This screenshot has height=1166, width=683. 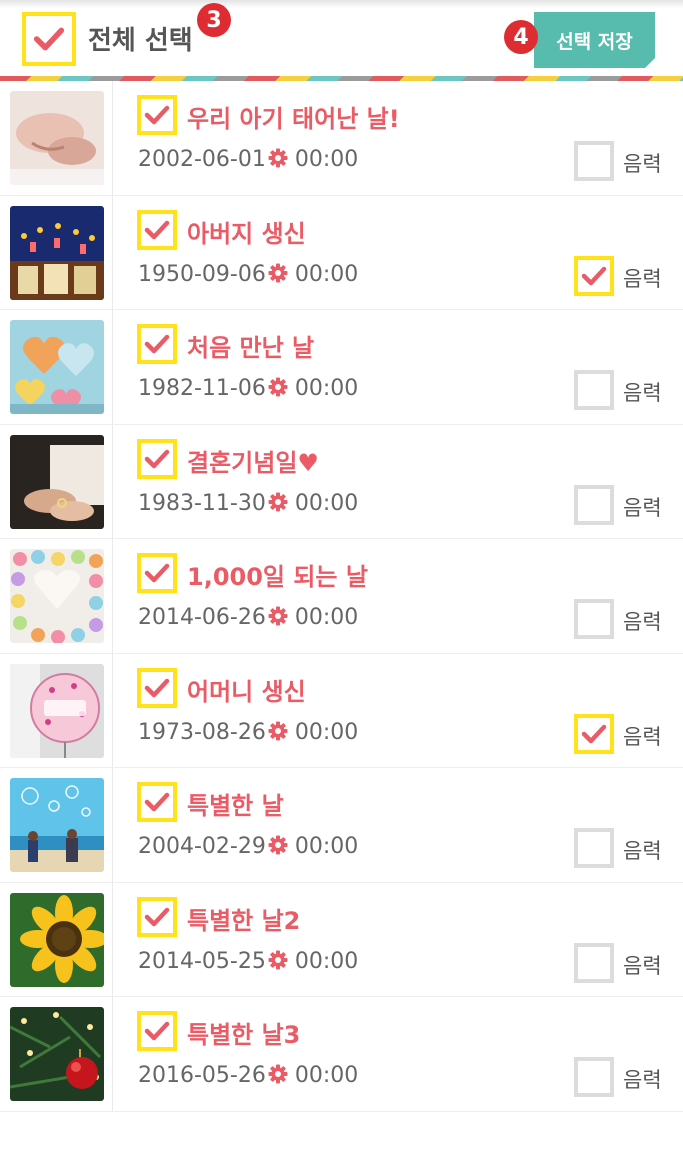 I want to click on select-all-checkbox, so click(x=49, y=39).